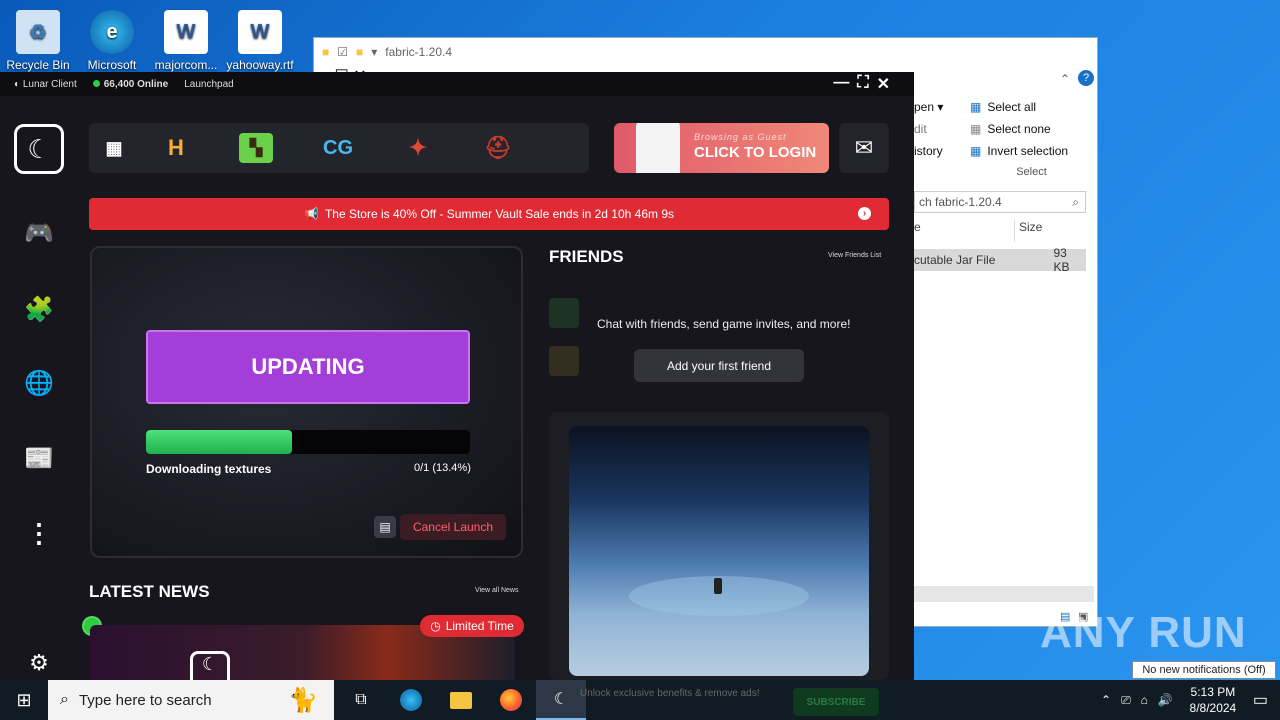 This screenshot has width=1280, height=720. What do you see at coordinates (303, 700) in the screenshot?
I see `cat-illustration-icon: 🐈` at bounding box center [303, 700].